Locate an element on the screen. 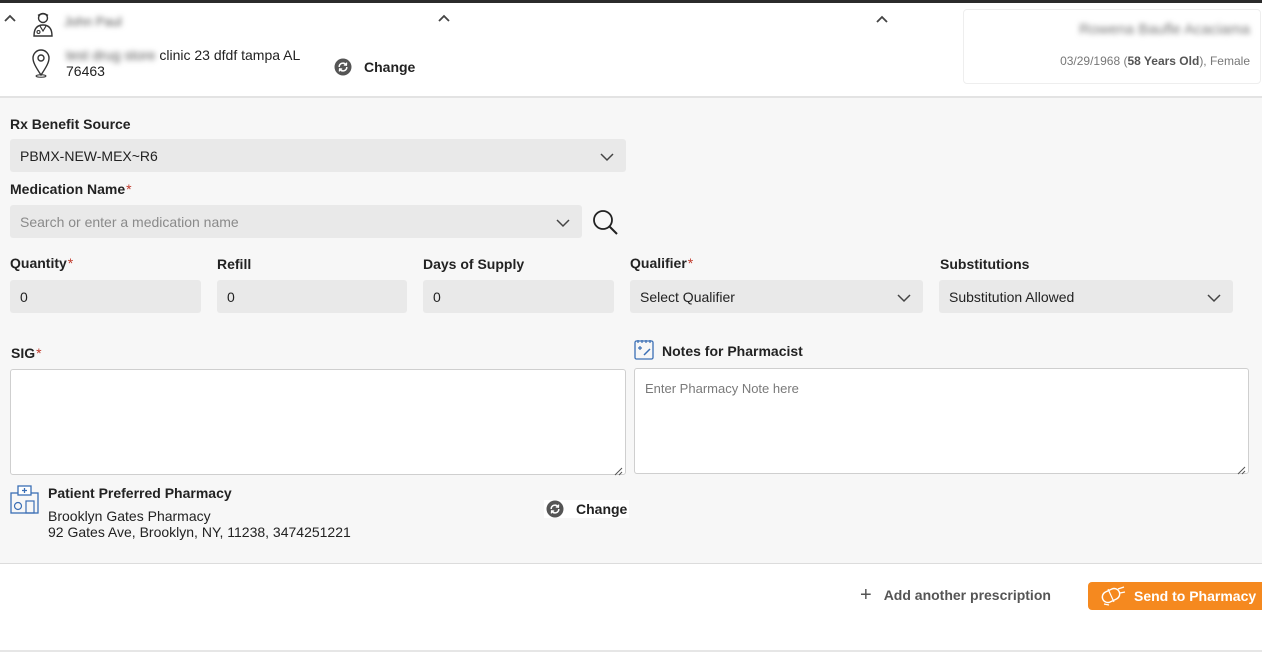  substitutions-value: Substitution Allowed is located at coordinates (1012, 296).